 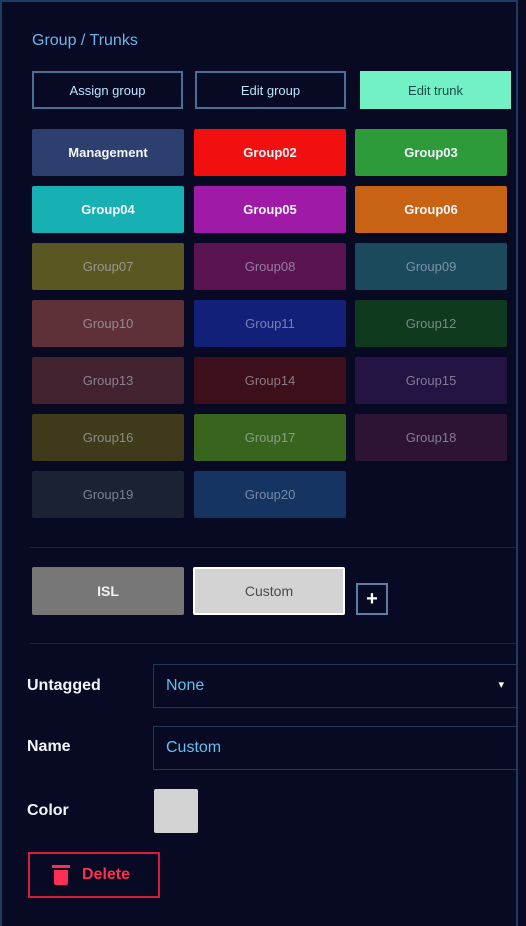 I want to click on untagged-select: None ▾, so click(x=335, y=686).